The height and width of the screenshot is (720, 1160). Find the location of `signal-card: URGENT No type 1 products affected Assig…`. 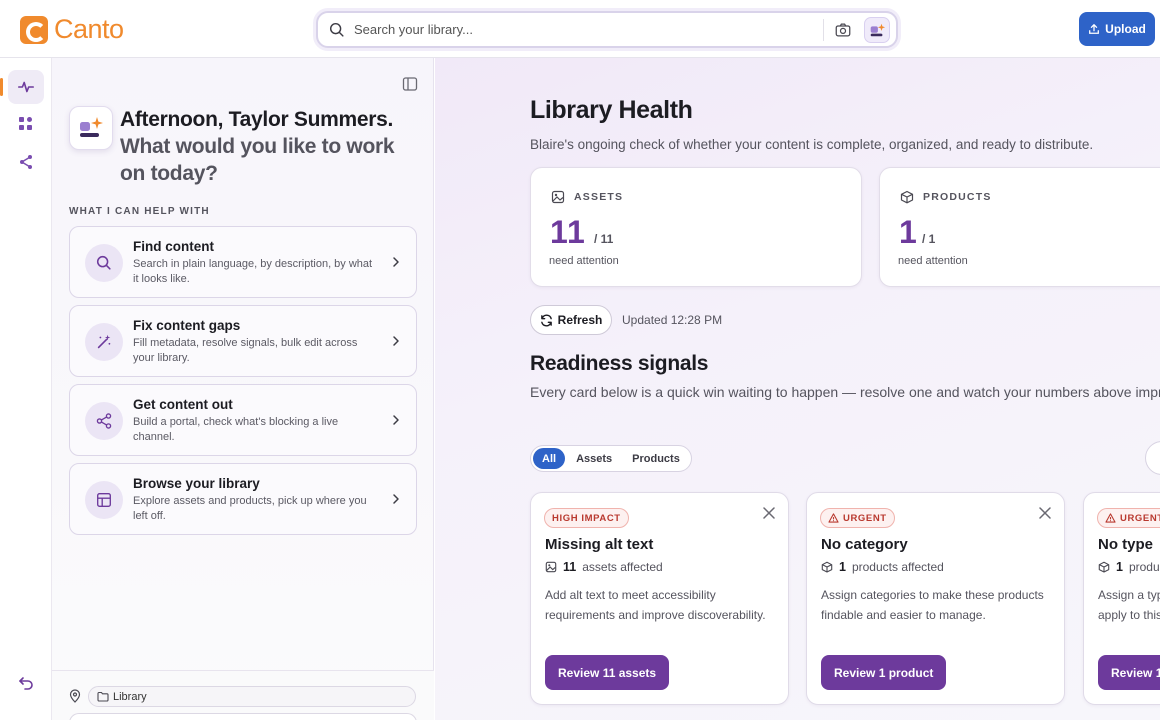

signal-card: URGENT No type 1 products affected Assig… is located at coordinates (1121, 598).